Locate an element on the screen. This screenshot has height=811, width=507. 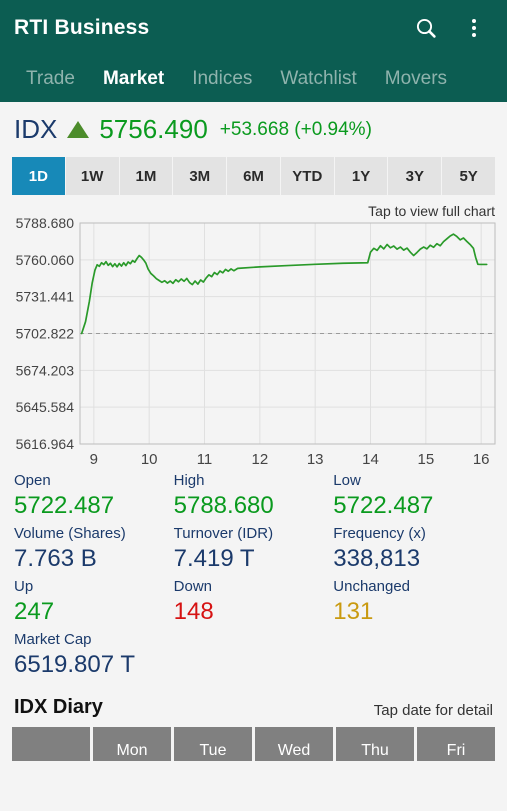
stat-label: Turnover (IDR) is located at coordinates (223, 533).